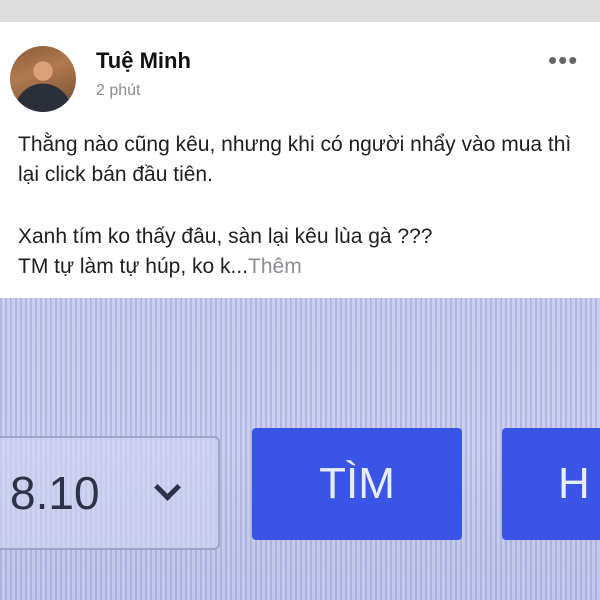 The height and width of the screenshot is (600, 600). Describe the element at coordinates (275, 266) in the screenshot. I see `see-more-link: Thêm` at that location.